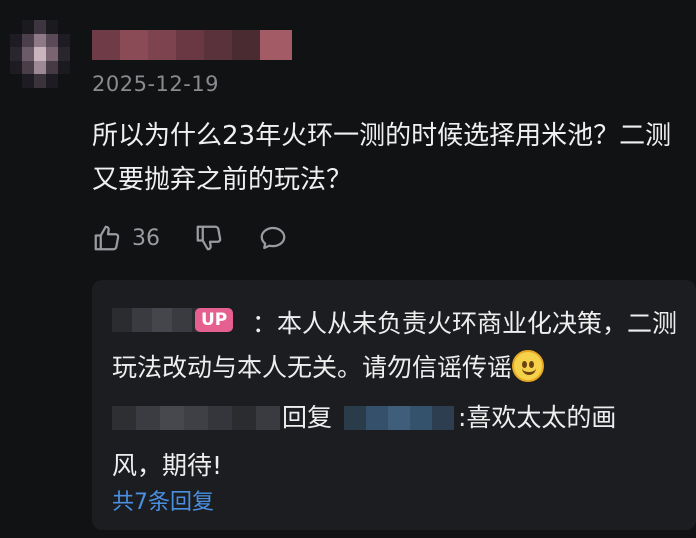 The image size is (696, 538). What do you see at coordinates (382, 158) in the screenshot?
I see `comment-text: 所以为什么23年火环一测的时候选择用米池？二测又要抛弃之前的玩法？` at bounding box center [382, 158].